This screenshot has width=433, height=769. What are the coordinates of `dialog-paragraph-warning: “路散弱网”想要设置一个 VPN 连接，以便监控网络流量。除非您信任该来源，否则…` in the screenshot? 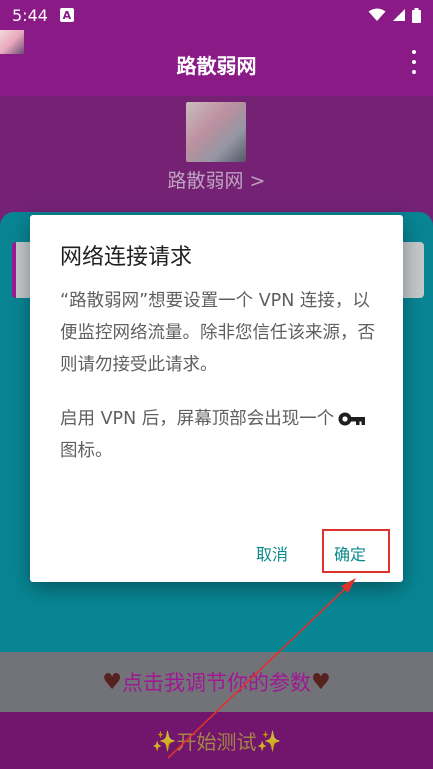 It's located at (217, 333).